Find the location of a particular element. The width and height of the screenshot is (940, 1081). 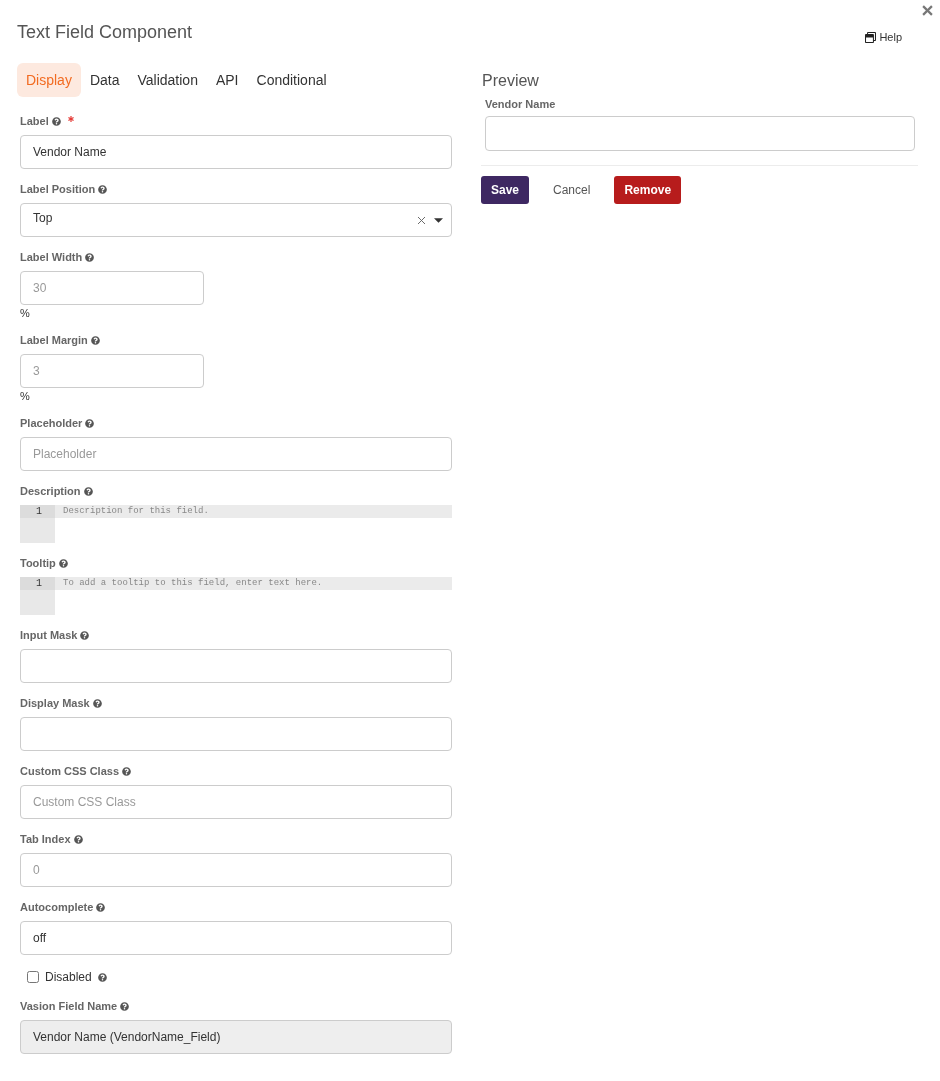

text-field: 0 is located at coordinates (236, 870).